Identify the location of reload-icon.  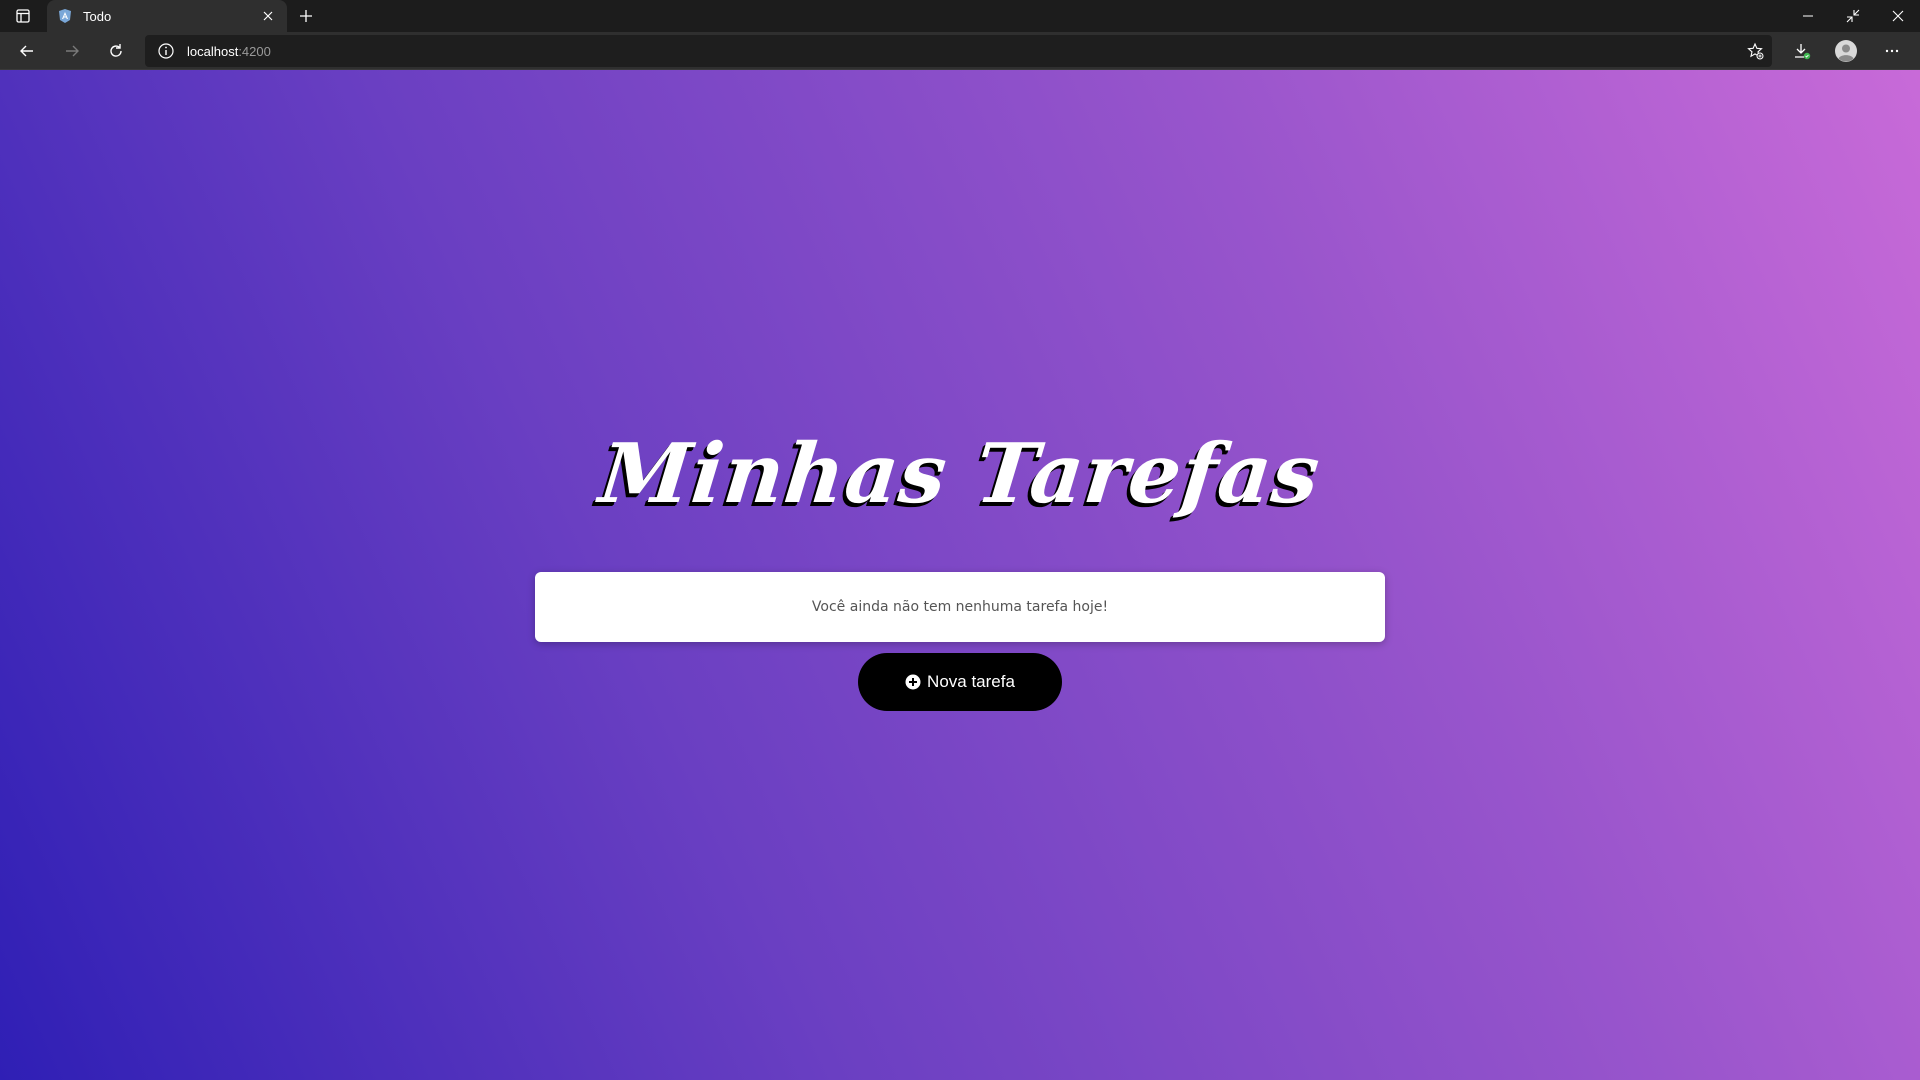
(116, 51).